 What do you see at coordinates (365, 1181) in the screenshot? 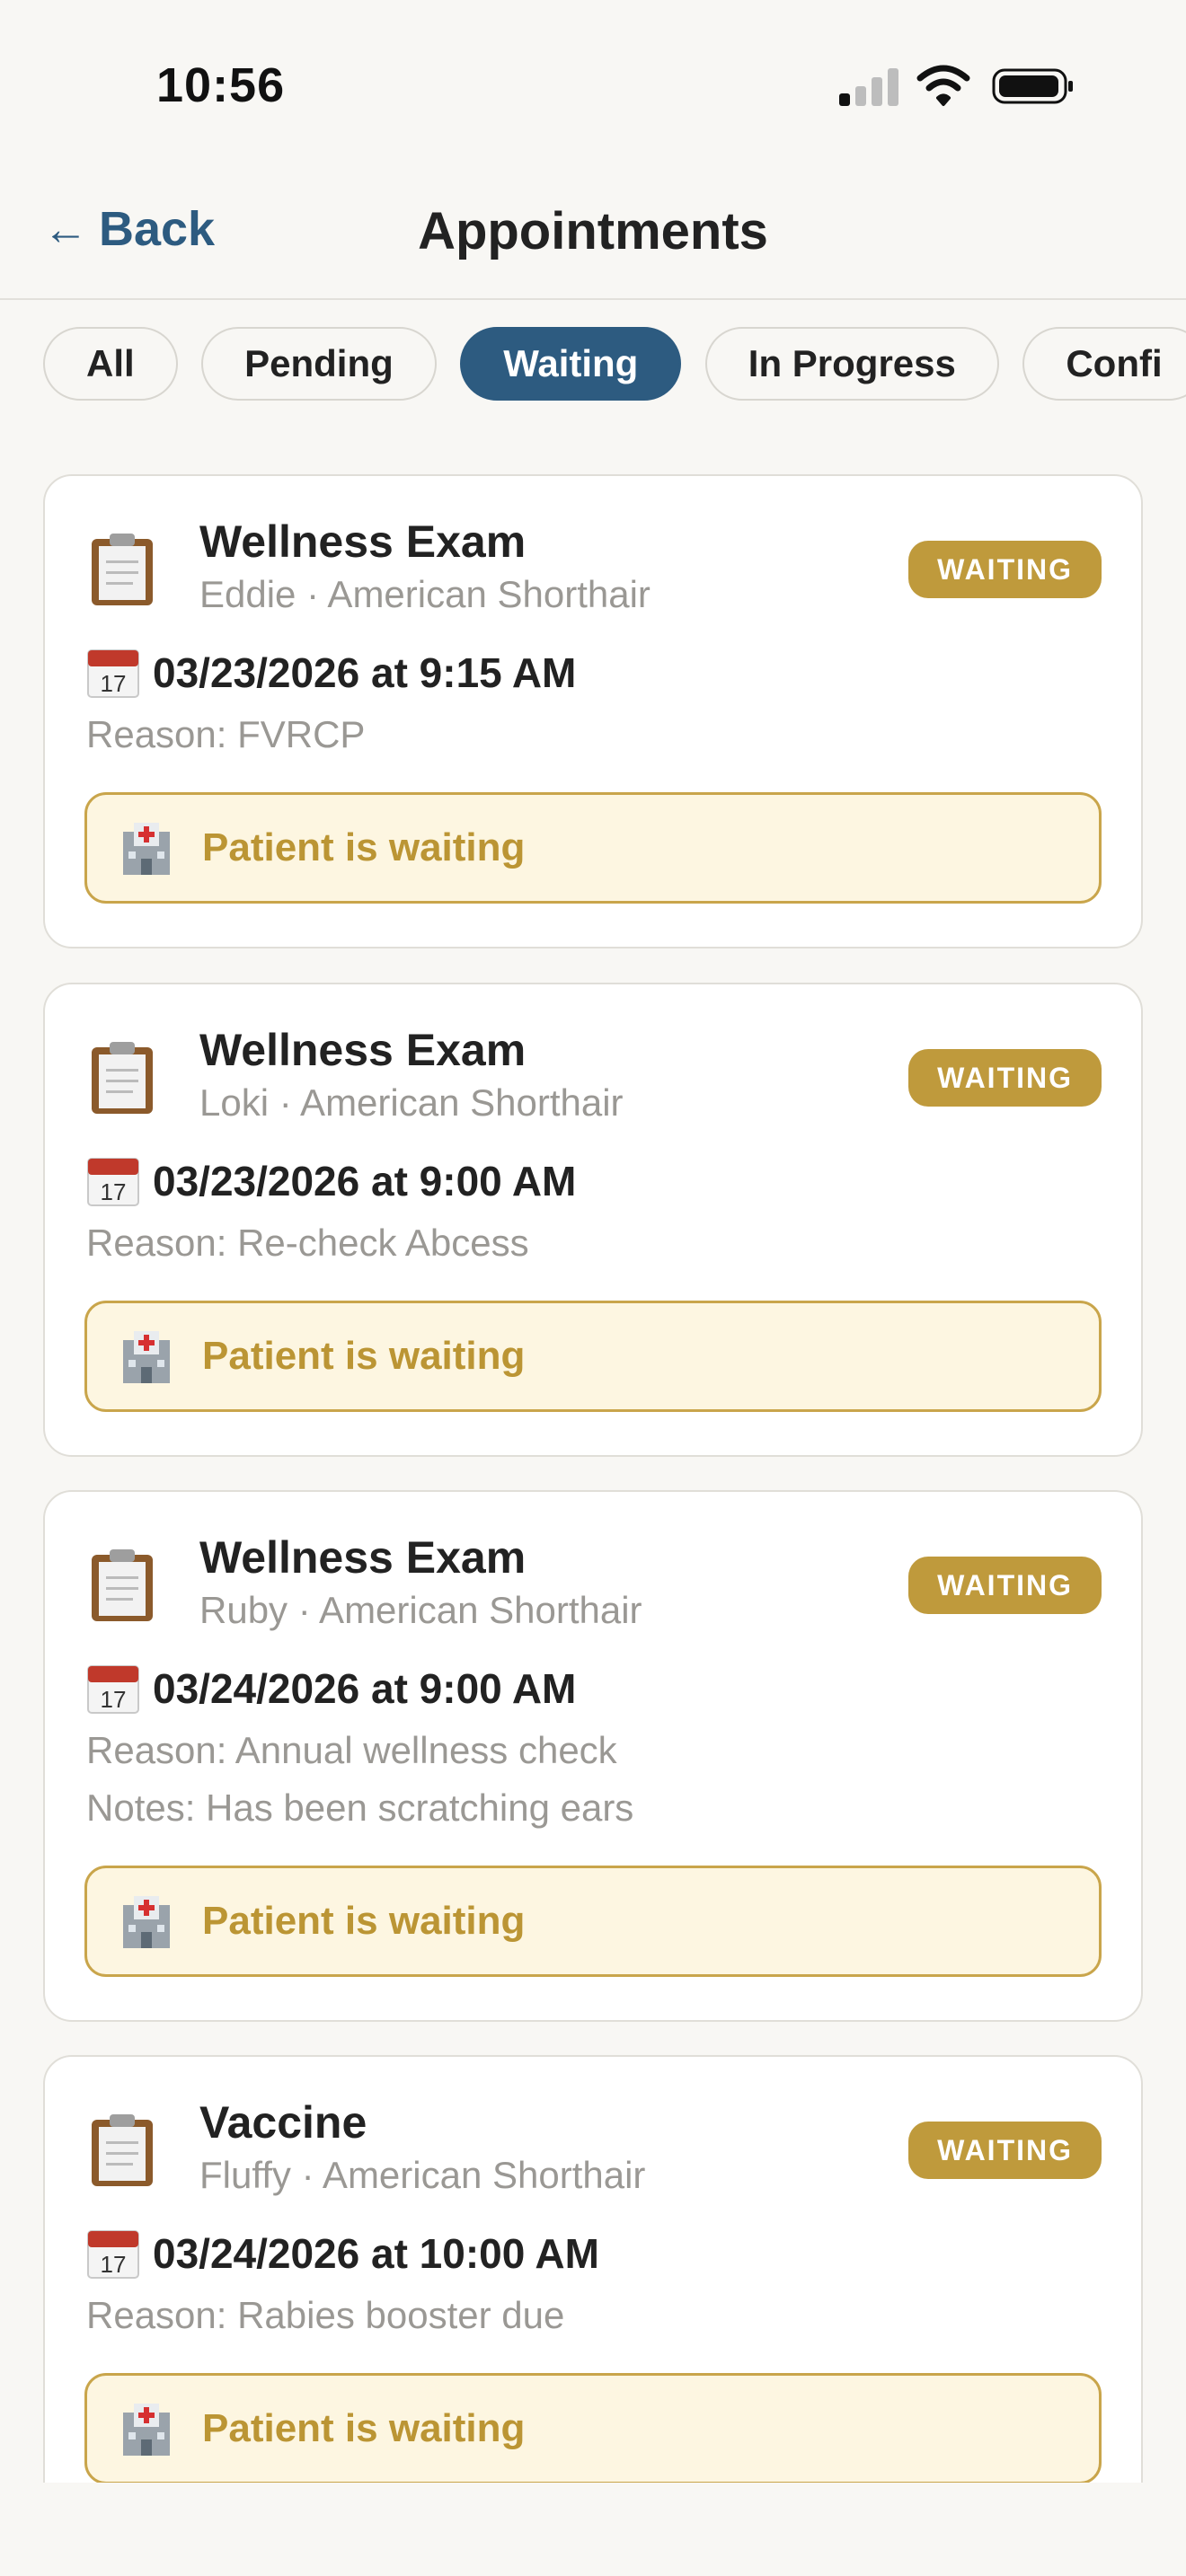
I see `appointment-datetime: 03/23/2026 at 9:00 AM` at bounding box center [365, 1181].